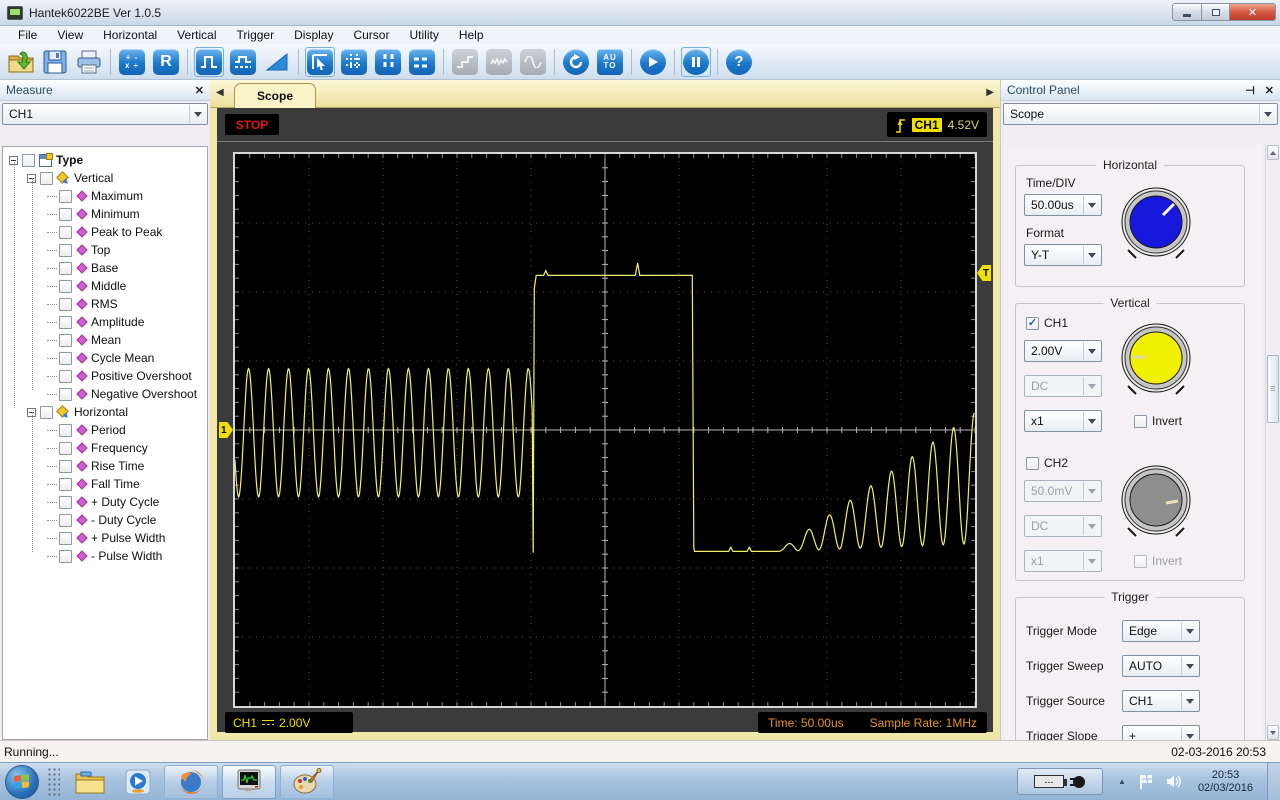 The height and width of the screenshot is (800, 1280). What do you see at coordinates (105, 160) in the screenshot?
I see `tree-item-type: Type` at bounding box center [105, 160].